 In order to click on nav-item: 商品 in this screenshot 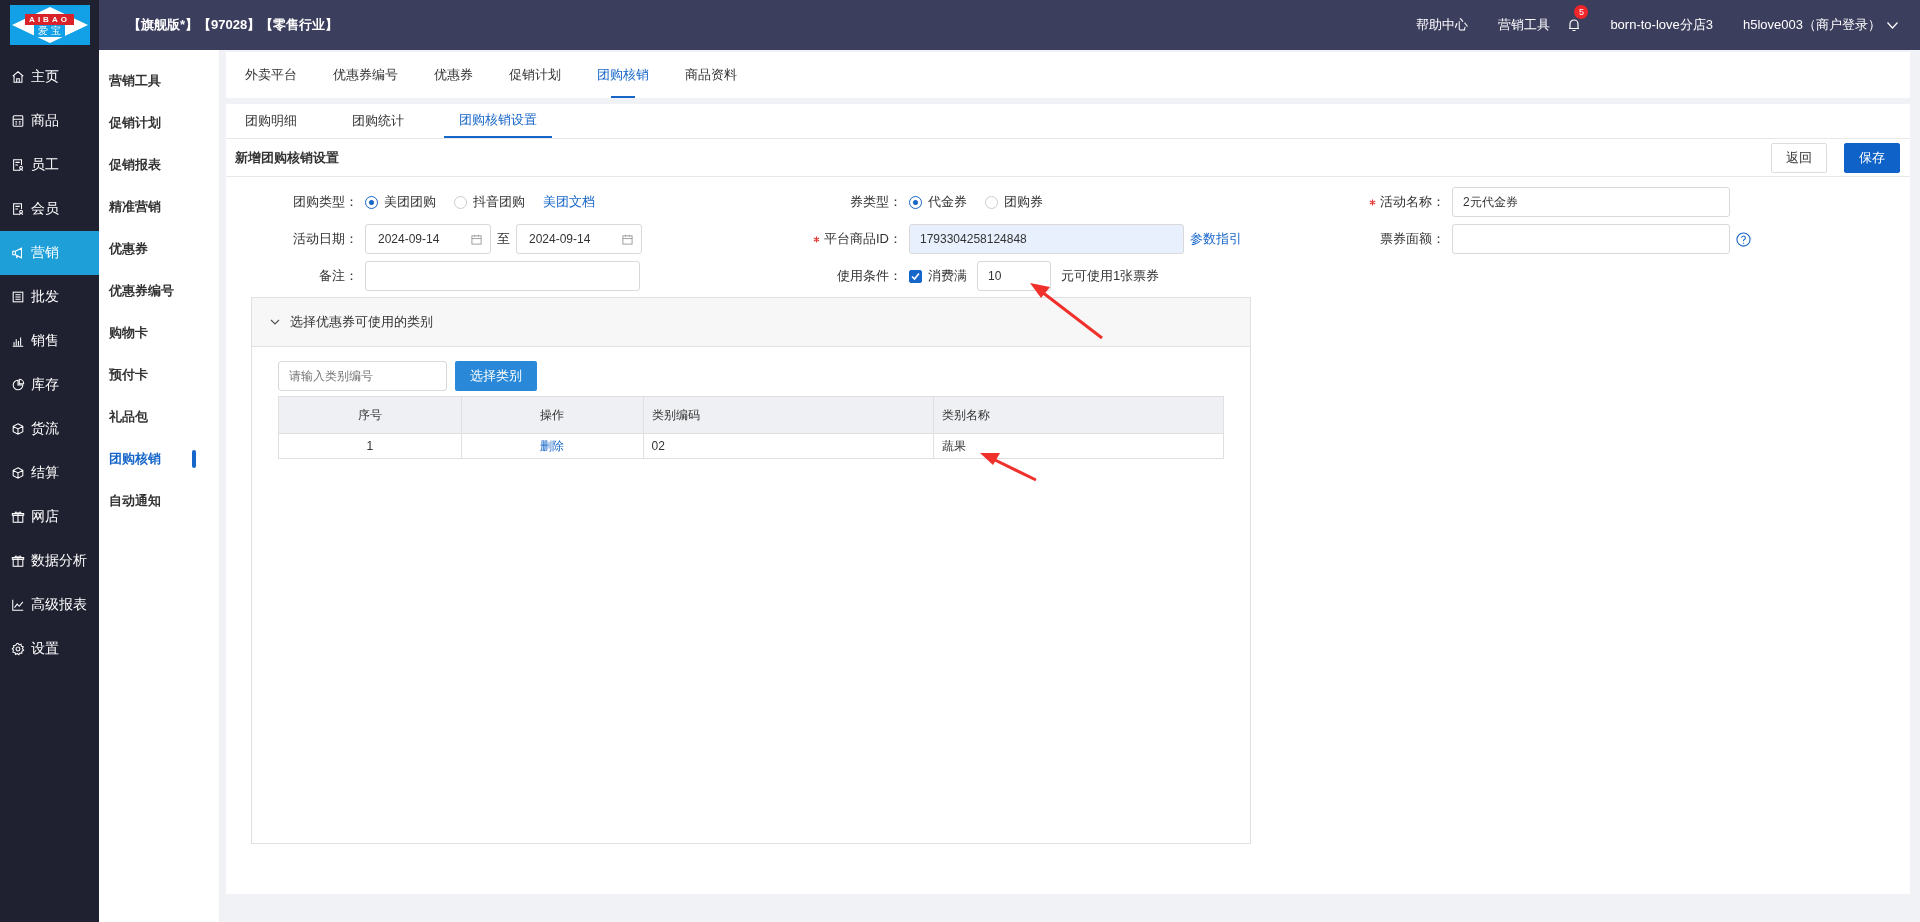, I will do `click(49, 121)`.